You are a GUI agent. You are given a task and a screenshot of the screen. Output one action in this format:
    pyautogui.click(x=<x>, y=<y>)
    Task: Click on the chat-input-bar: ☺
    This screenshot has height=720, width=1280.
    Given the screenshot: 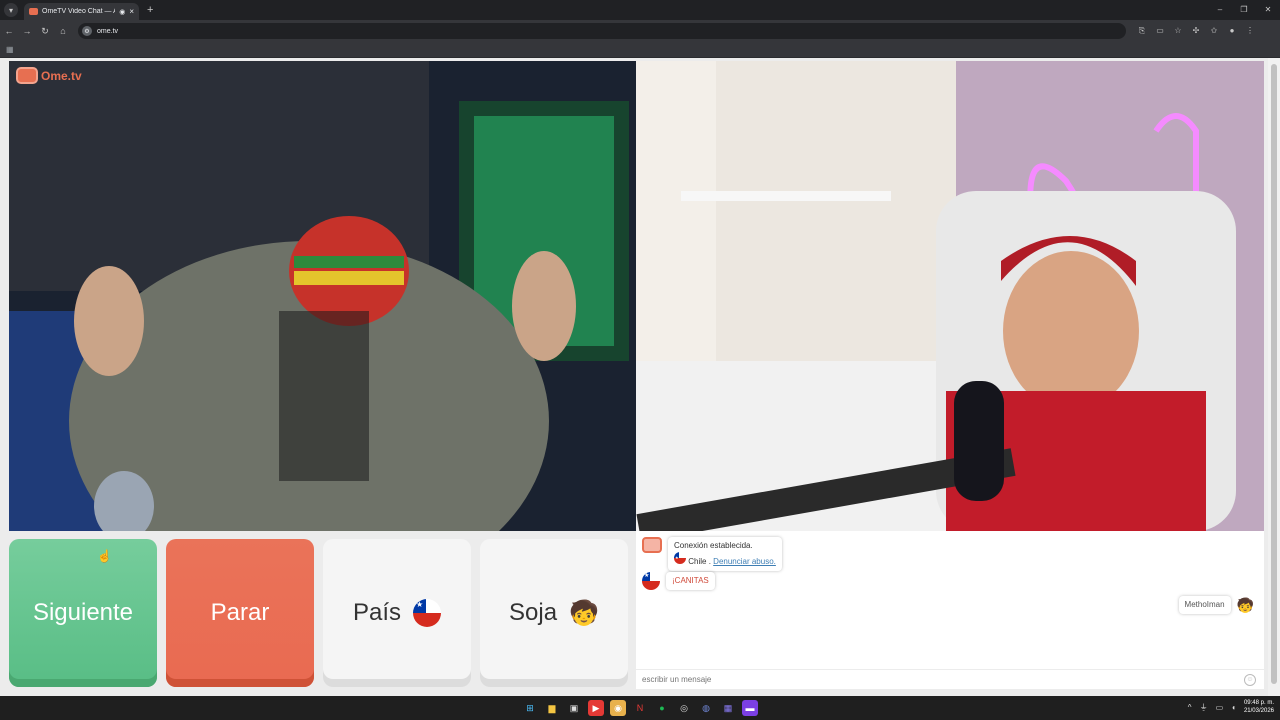 What is the action you would take?
    pyautogui.click(x=950, y=679)
    